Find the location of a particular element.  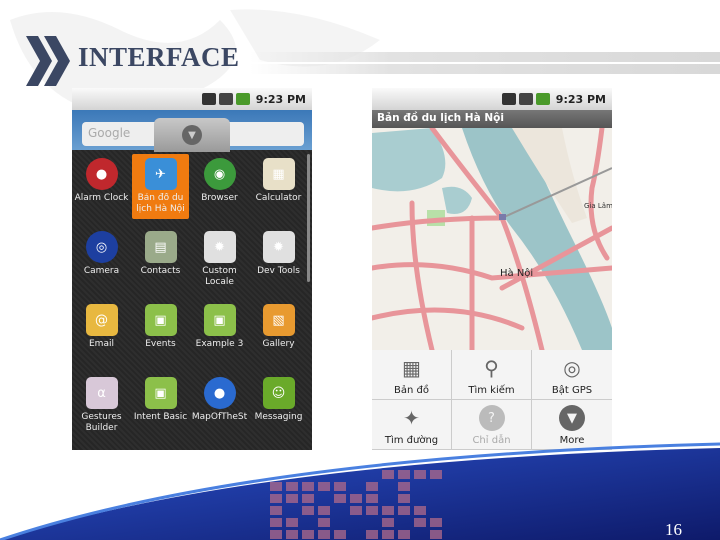

menu-item-gps: ◎ Bật GPS is located at coordinates (572, 375).